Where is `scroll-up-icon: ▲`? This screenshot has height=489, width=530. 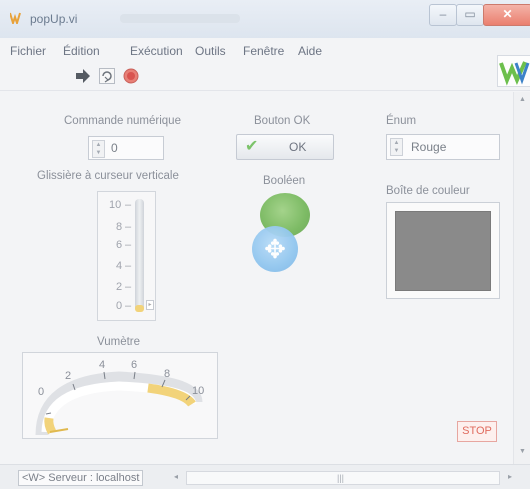
scroll-up-icon: ▲ is located at coordinates (522, 99).